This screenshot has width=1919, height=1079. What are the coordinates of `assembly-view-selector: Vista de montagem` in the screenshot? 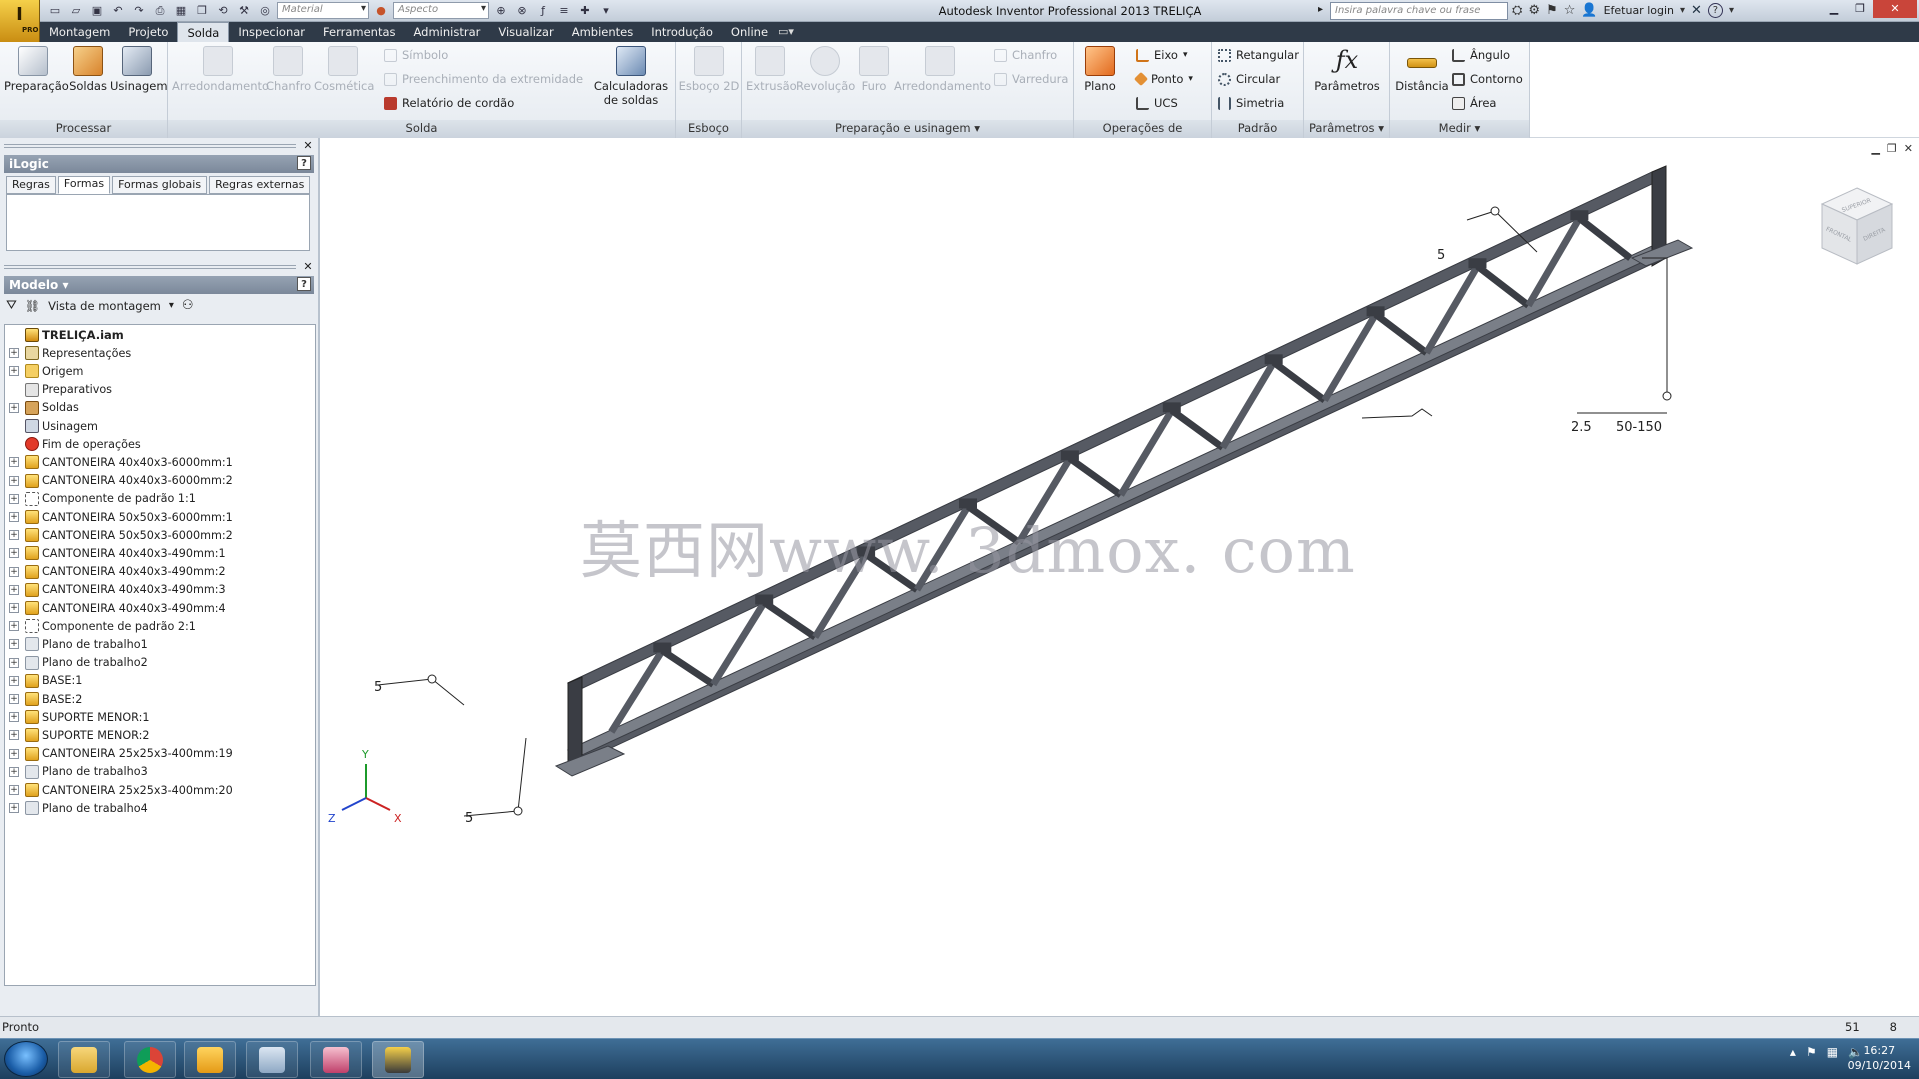 It's located at (104, 306).